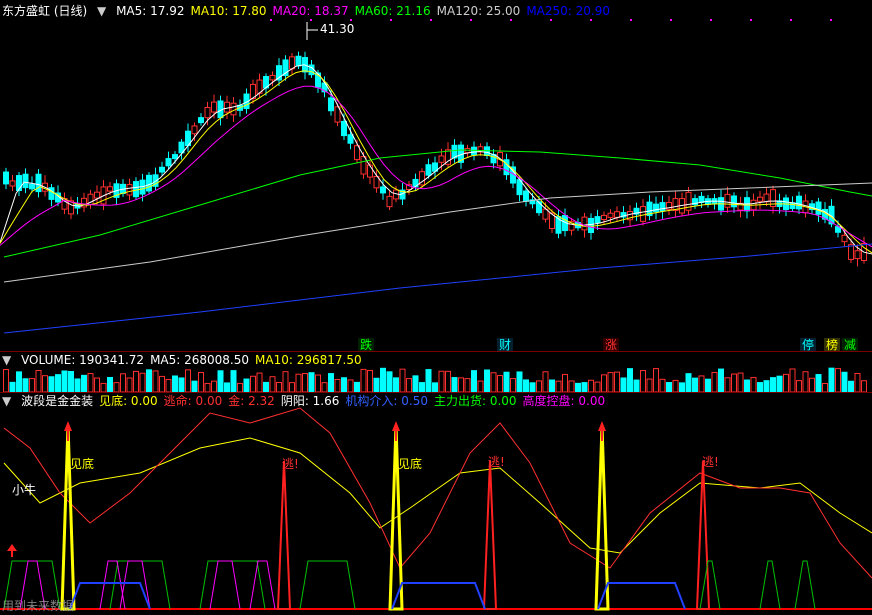 Image resolution: width=872 pixels, height=615 pixels. Describe the element at coordinates (438, 596) in the screenshot. I see `blue-plateau` at that location.